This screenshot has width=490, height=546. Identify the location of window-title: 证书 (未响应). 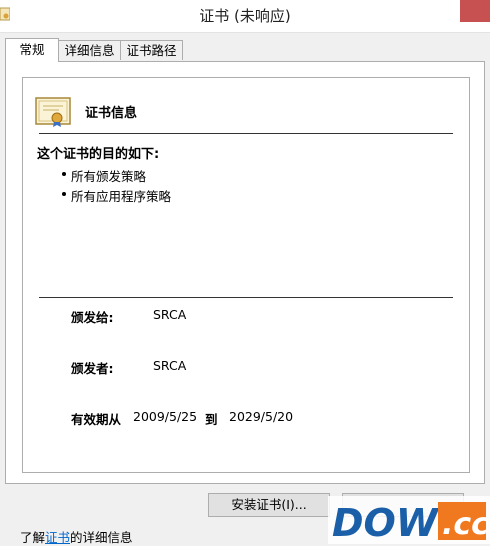
(245, 16).